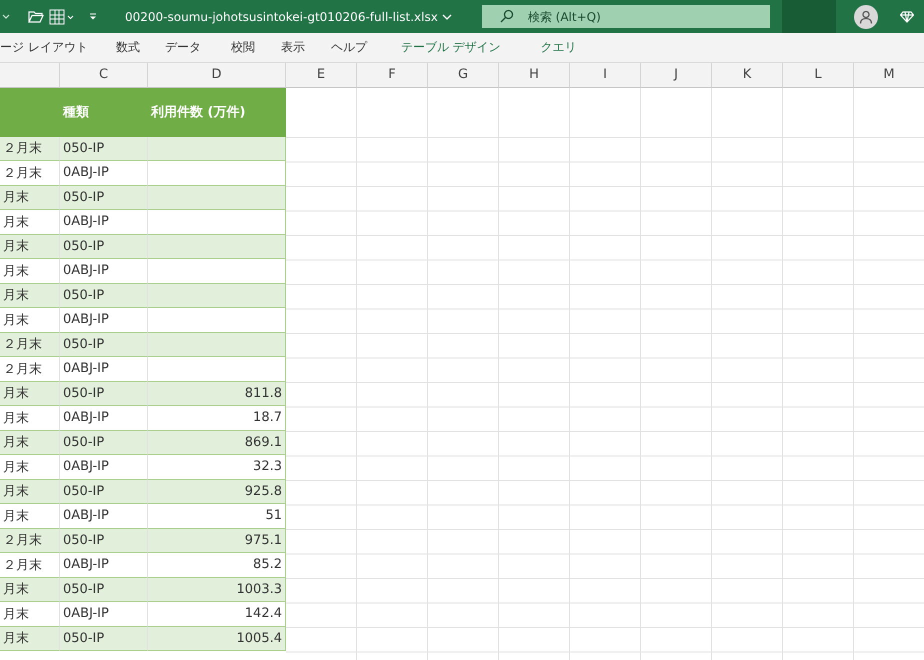 This screenshot has height=660, width=924. Describe the element at coordinates (534, 75) in the screenshot. I see `column-header: H` at that location.